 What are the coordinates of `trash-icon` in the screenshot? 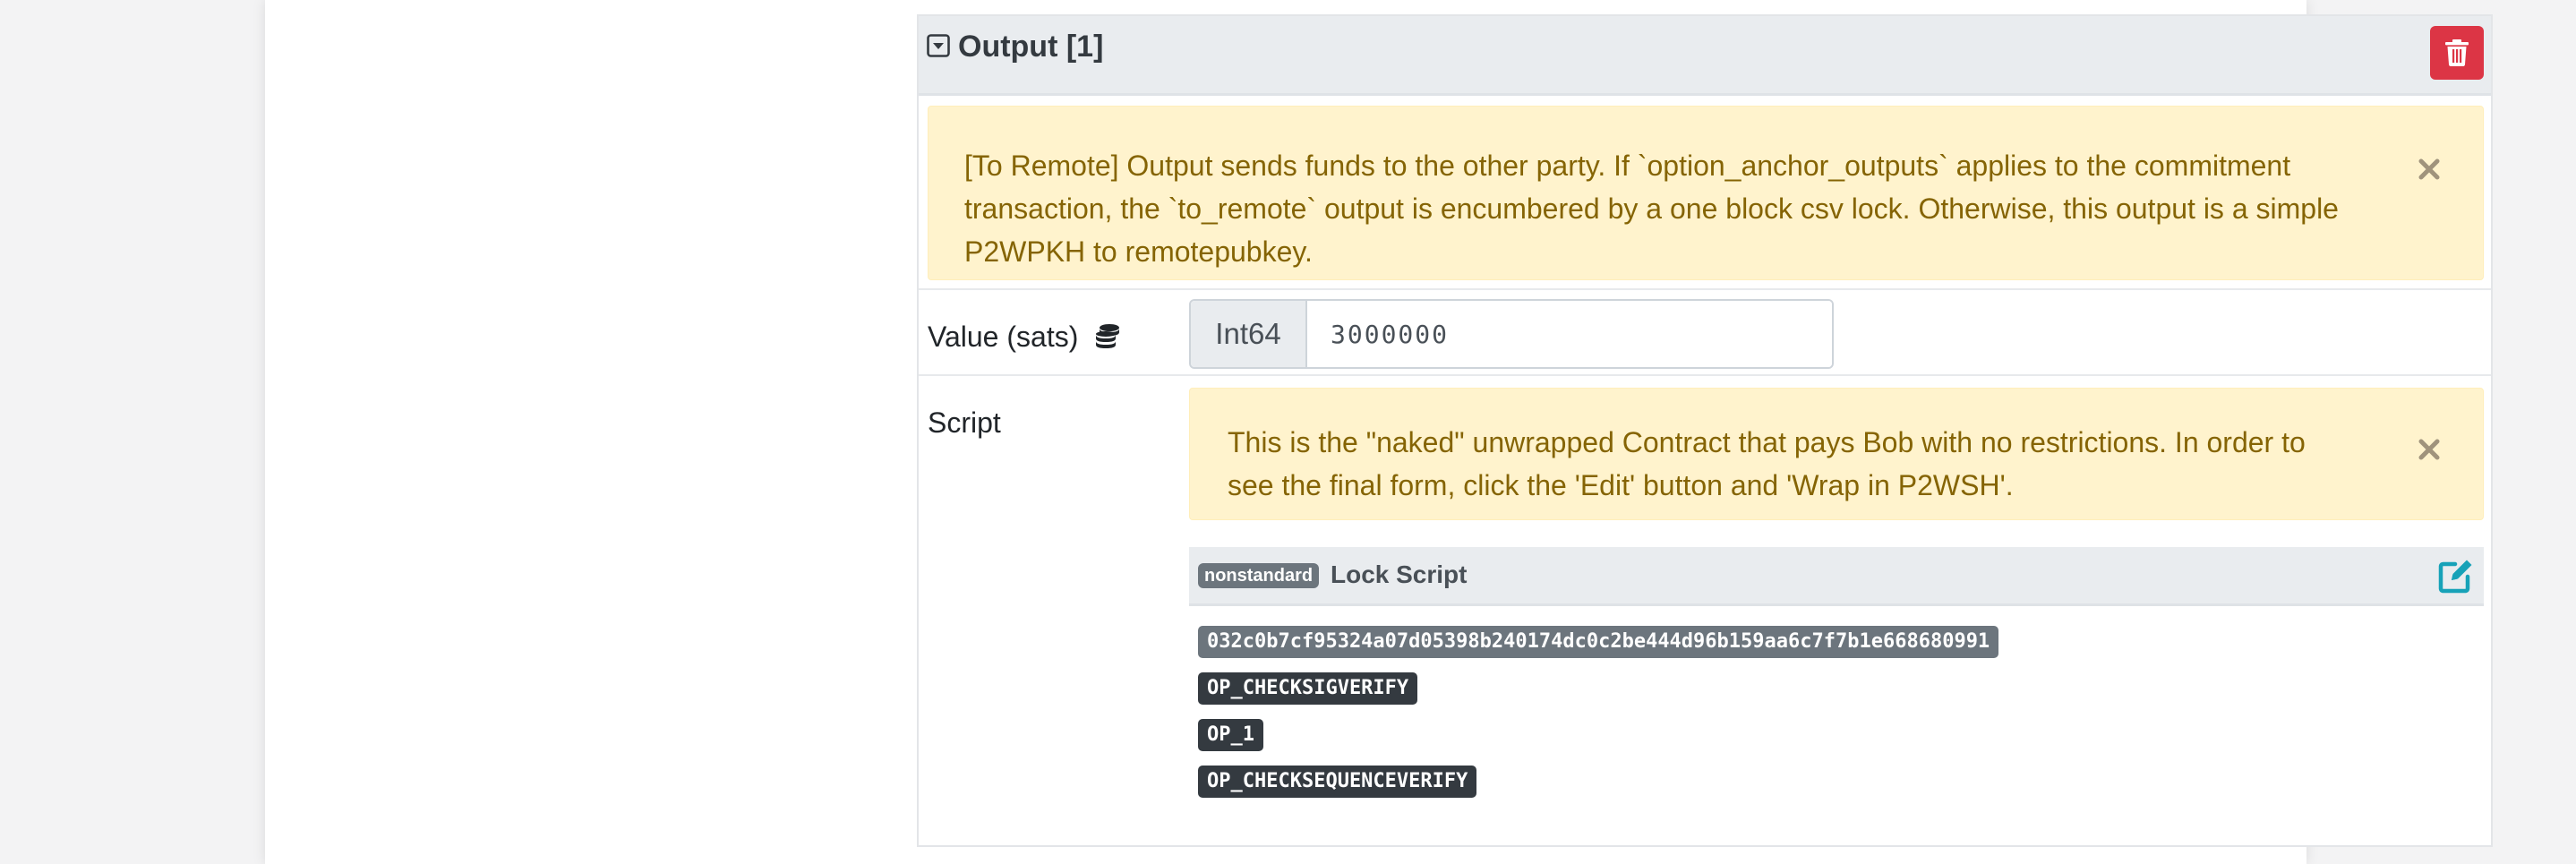 It's located at (2457, 52).